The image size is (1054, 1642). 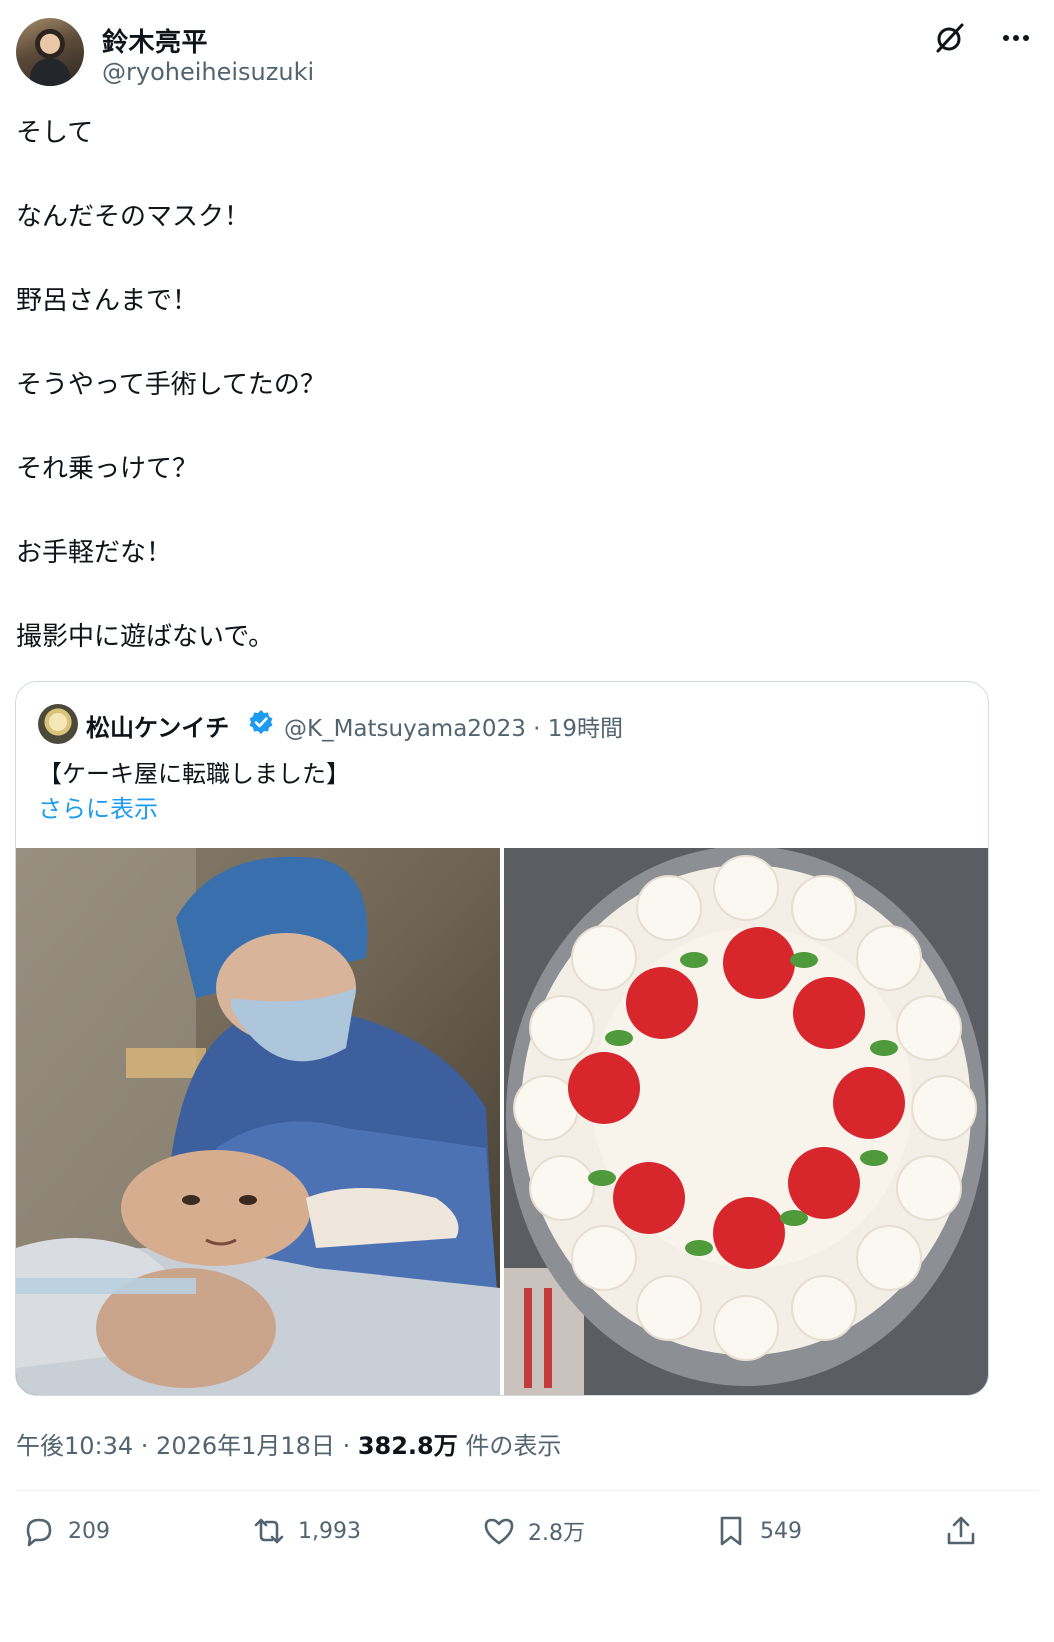 I want to click on author-handle: @ryoheiheisuzuki, so click(x=208, y=72).